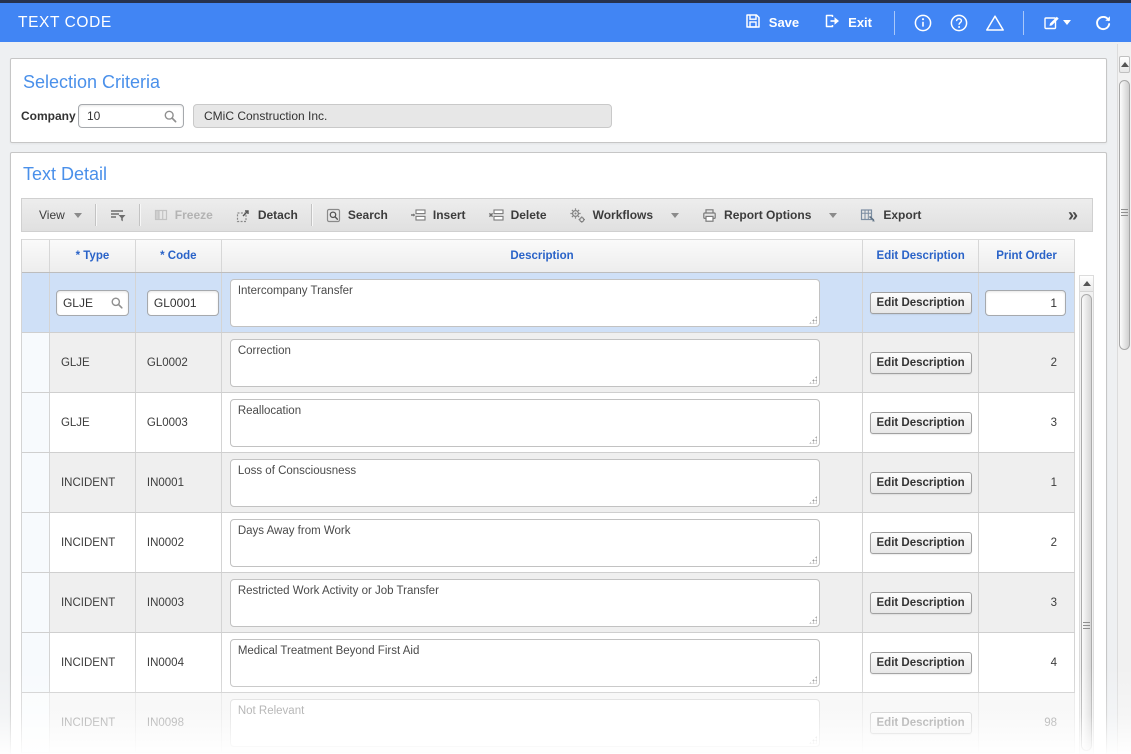 Image resolution: width=1131 pixels, height=754 pixels. Describe the element at coordinates (1056, 23) in the screenshot. I see `edit-mode-icon` at that location.